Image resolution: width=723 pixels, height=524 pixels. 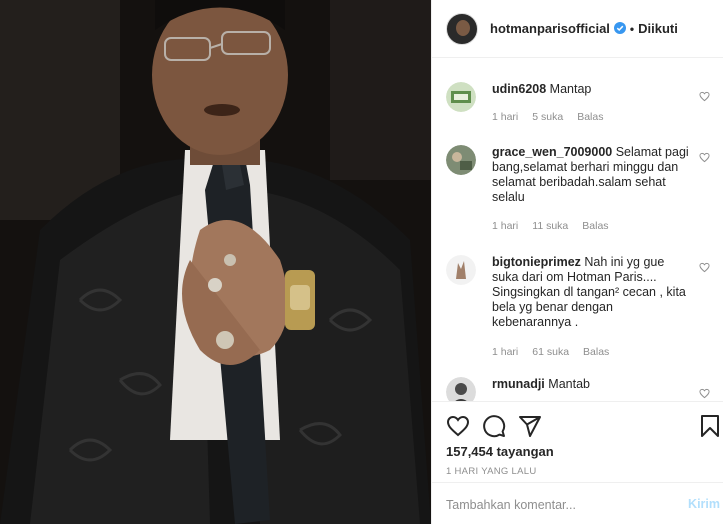 What do you see at coordinates (704, 504) in the screenshot?
I see `send-comment-button: Kirim` at bounding box center [704, 504].